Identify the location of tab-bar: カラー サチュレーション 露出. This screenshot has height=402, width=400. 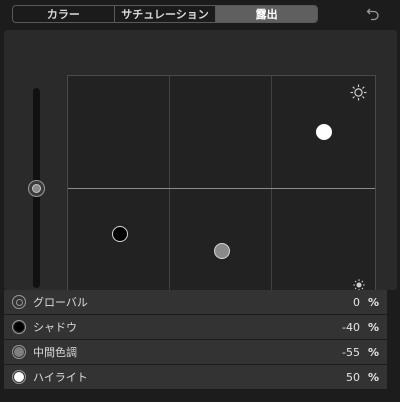
(165, 14).